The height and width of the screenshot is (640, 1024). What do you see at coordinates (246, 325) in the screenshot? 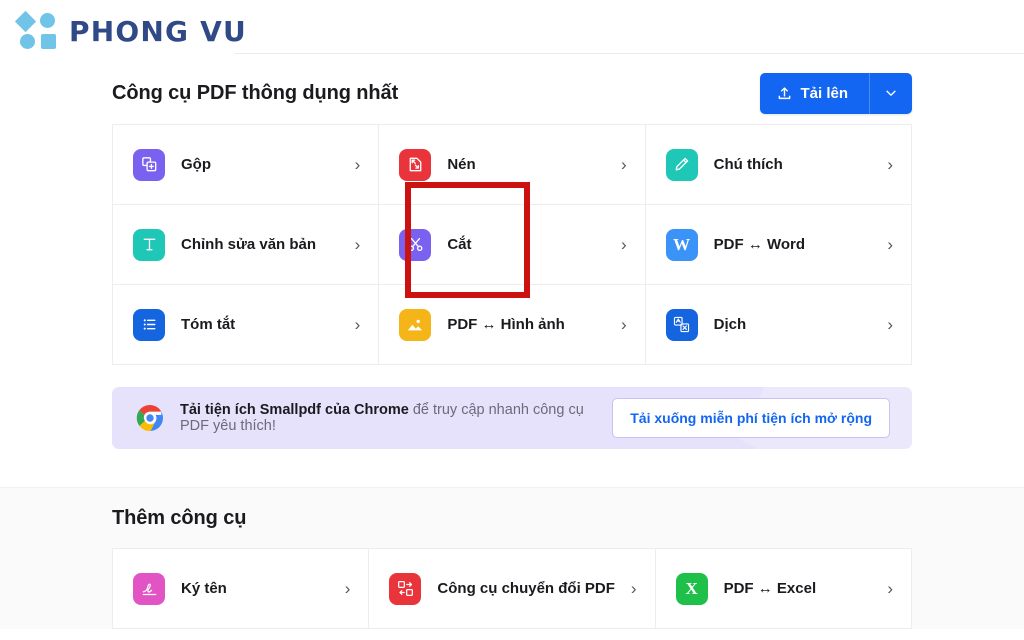
I see `tool-card-summarize: Tóm tắt ›` at bounding box center [246, 325].